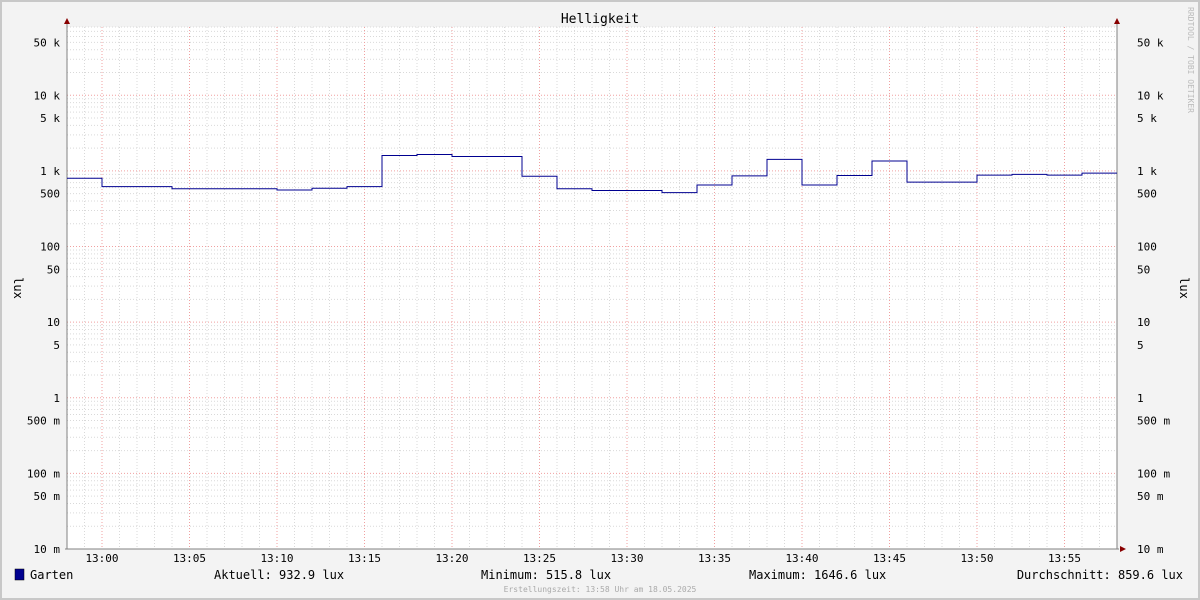 The height and width of the screenshot is (600, 1200). Describe the element at coordinates (1147, 118) in the screenshot. I see `y-tick-label-right: 5 k` at that location.